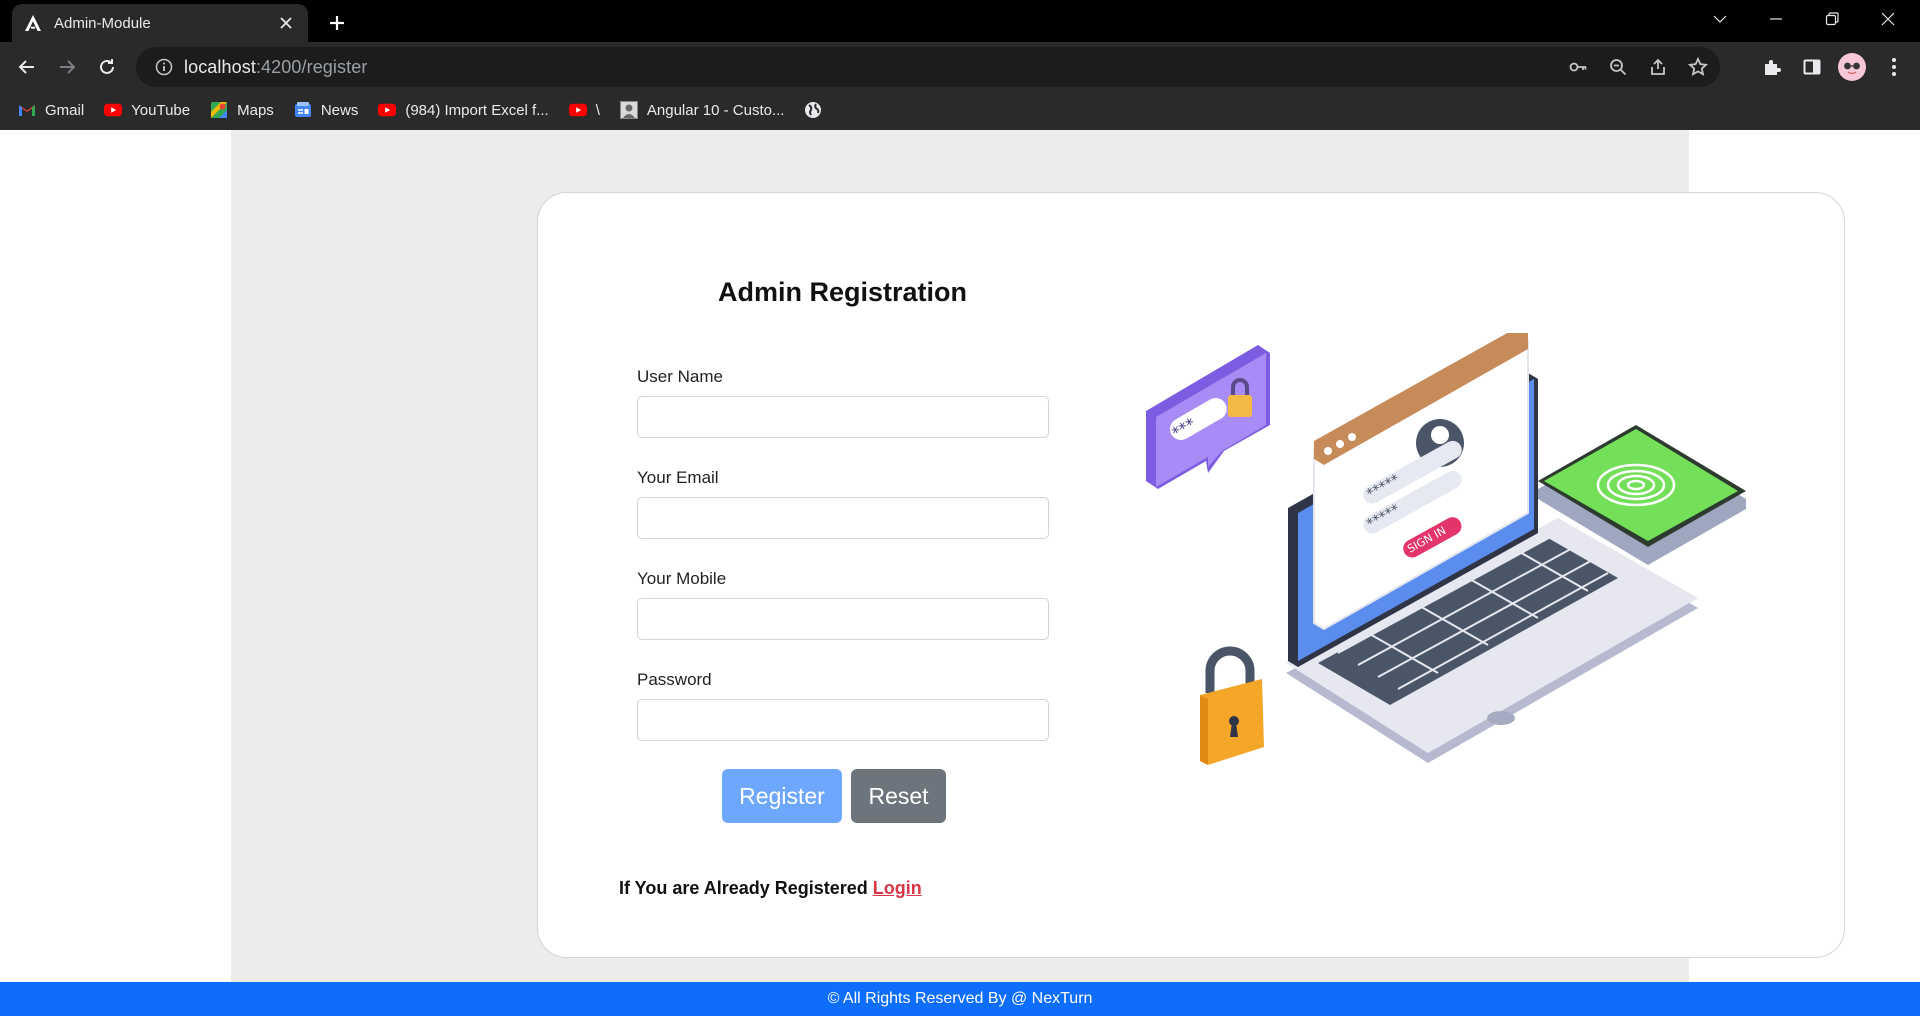 The image size is (1920, 1016). Describe the element at coordinates (597, 110) in the screenshot. I see `bookmark-label: \` at that location.